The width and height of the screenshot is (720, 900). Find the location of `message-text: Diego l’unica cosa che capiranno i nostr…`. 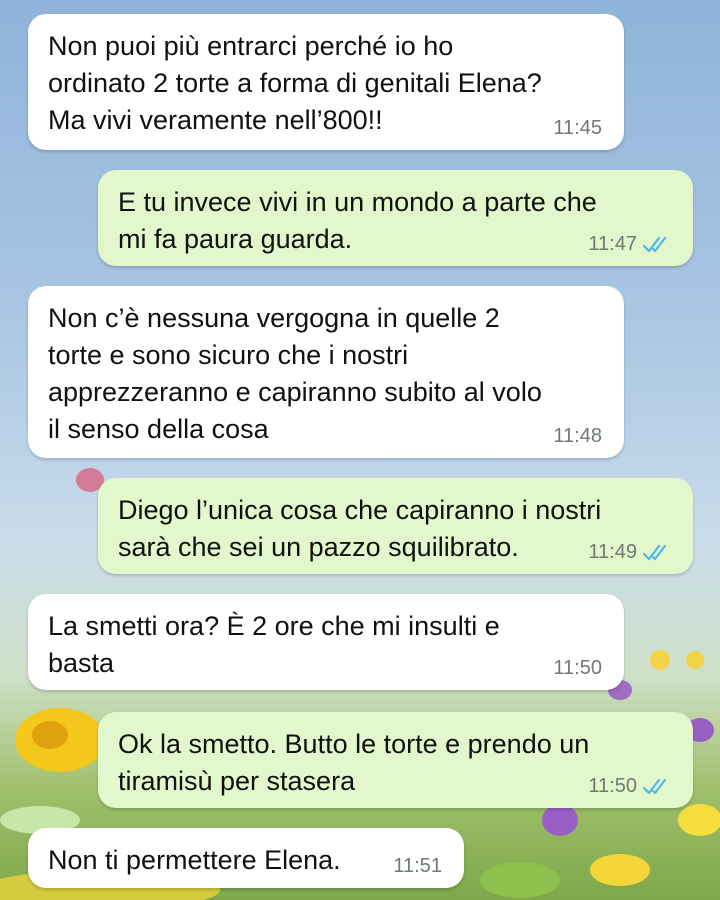

message-text: Diego l’unica cosa che capiranno i nostr… is located at coordinates (360, 528).